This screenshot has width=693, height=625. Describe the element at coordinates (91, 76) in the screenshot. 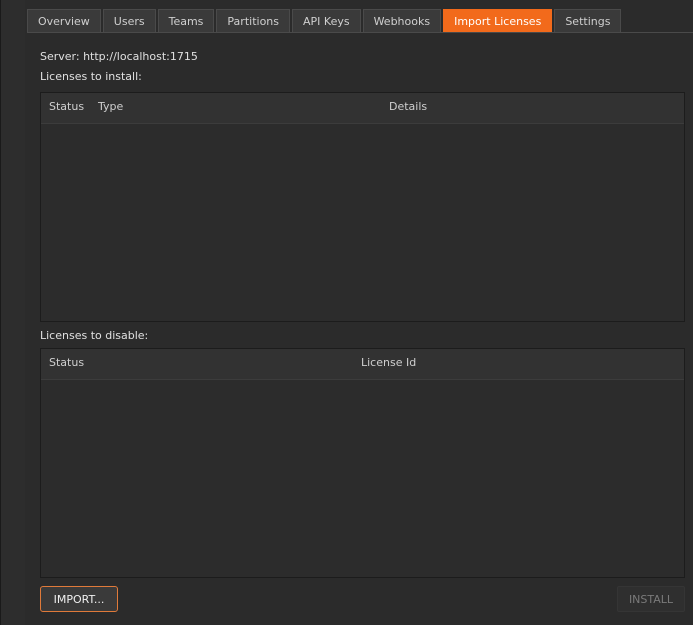

I see `licenses-to-install-label: Licenses to install:` at that location.